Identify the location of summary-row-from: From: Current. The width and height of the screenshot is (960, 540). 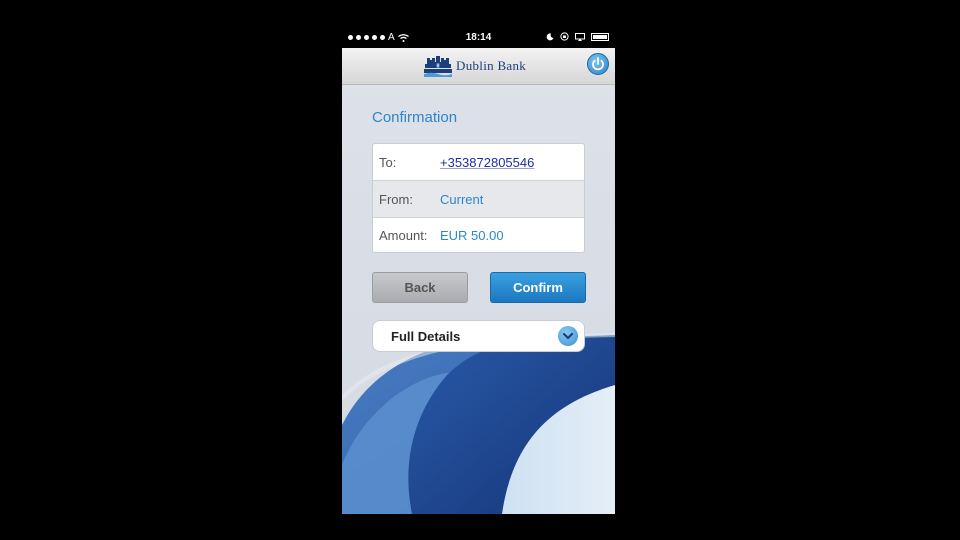
(478, 199).